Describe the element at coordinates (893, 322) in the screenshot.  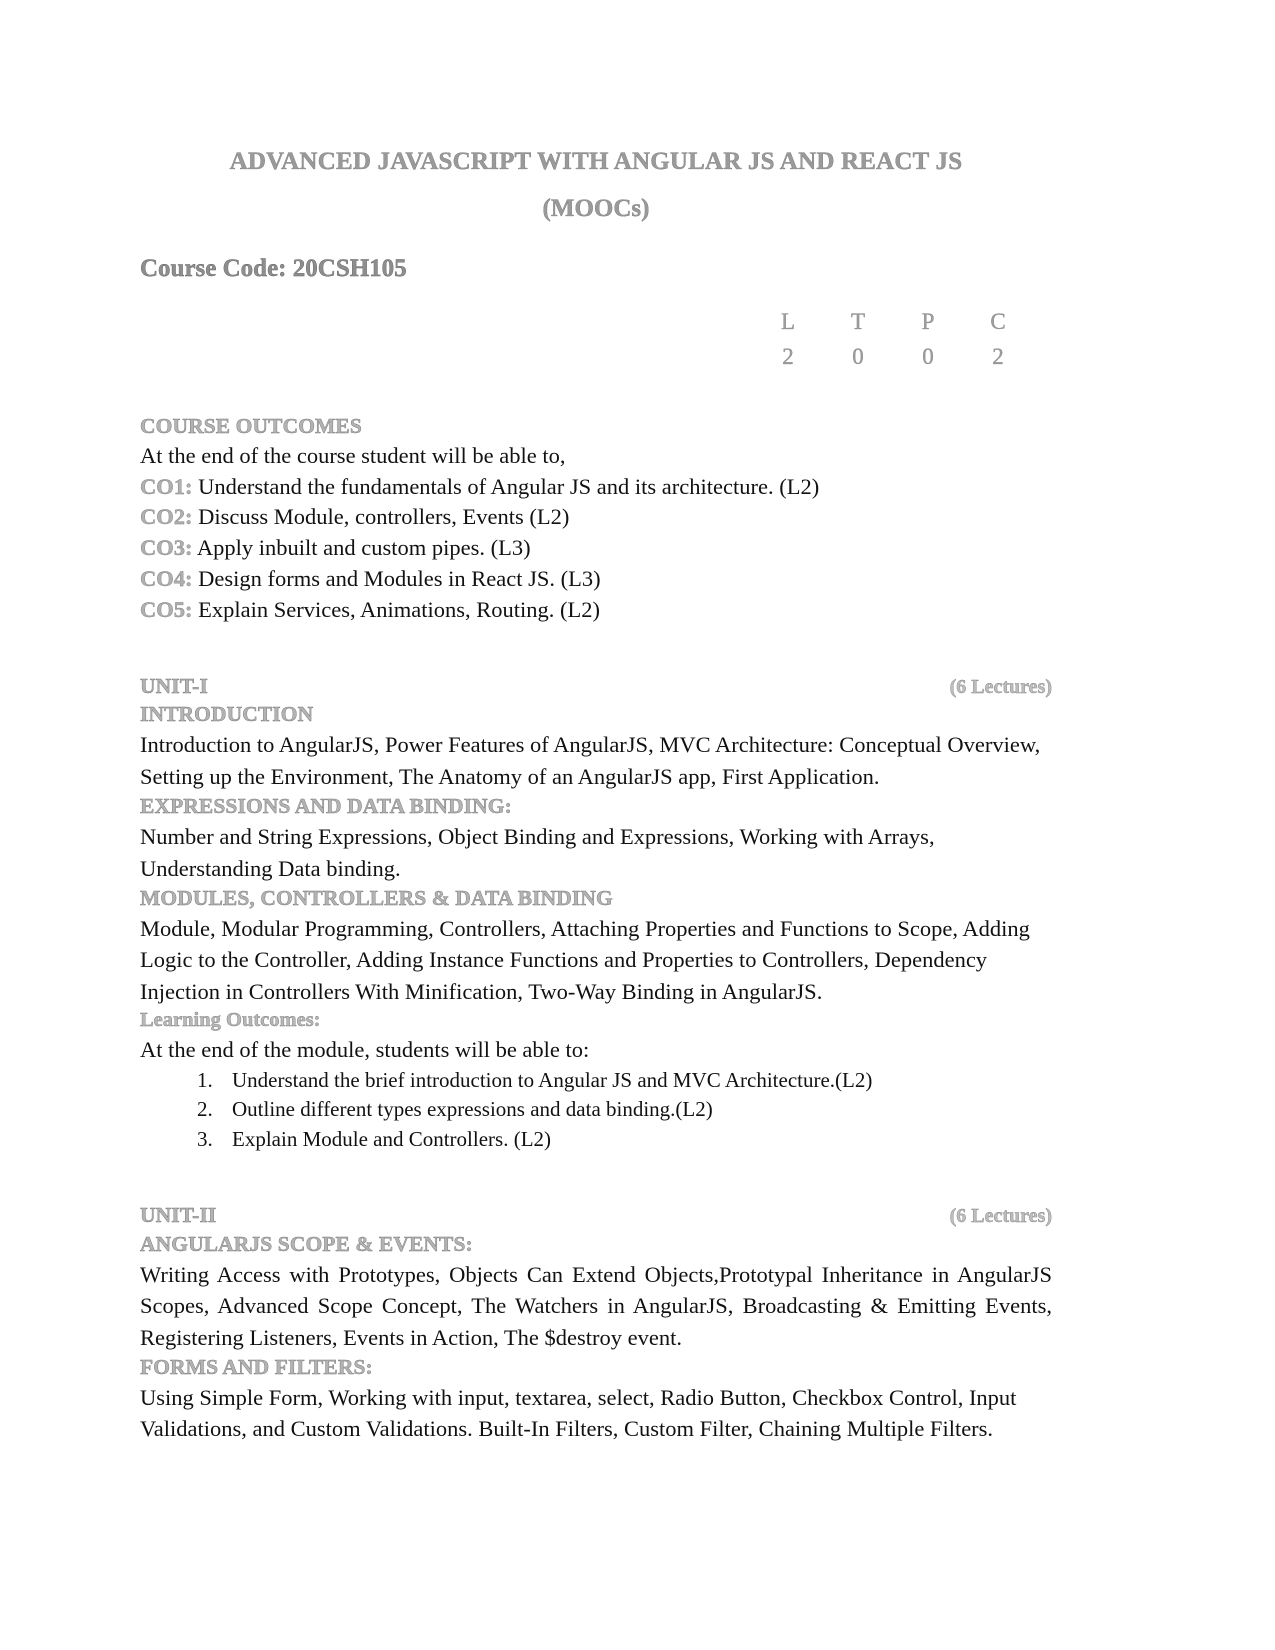
I see `ltpc-header-row: L T P C` at that location.